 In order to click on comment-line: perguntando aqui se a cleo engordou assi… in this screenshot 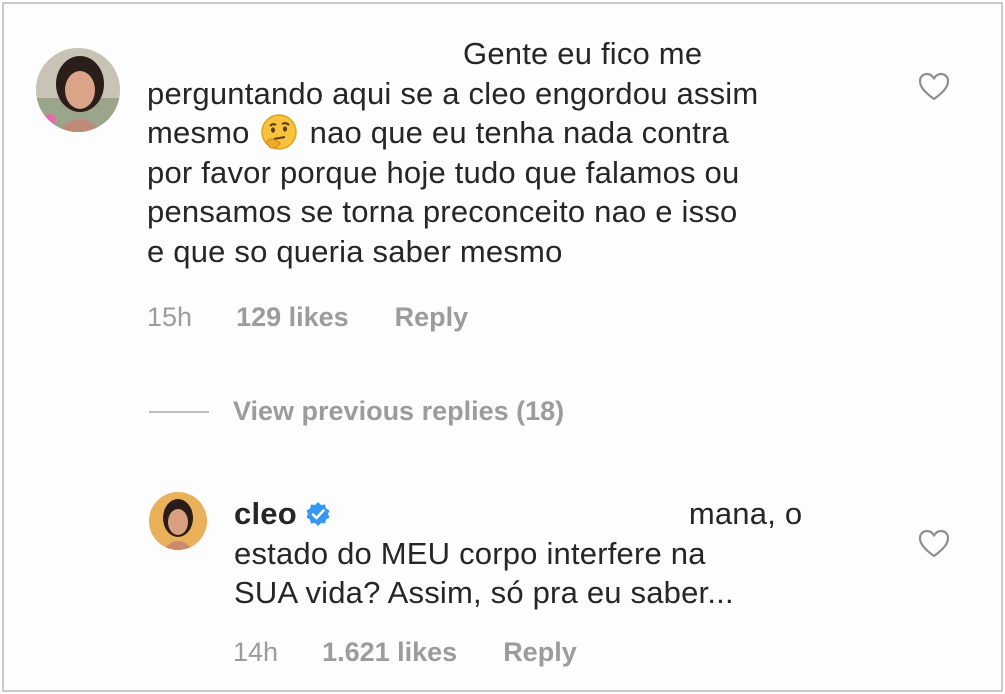, I will do `click(453, 93)`.